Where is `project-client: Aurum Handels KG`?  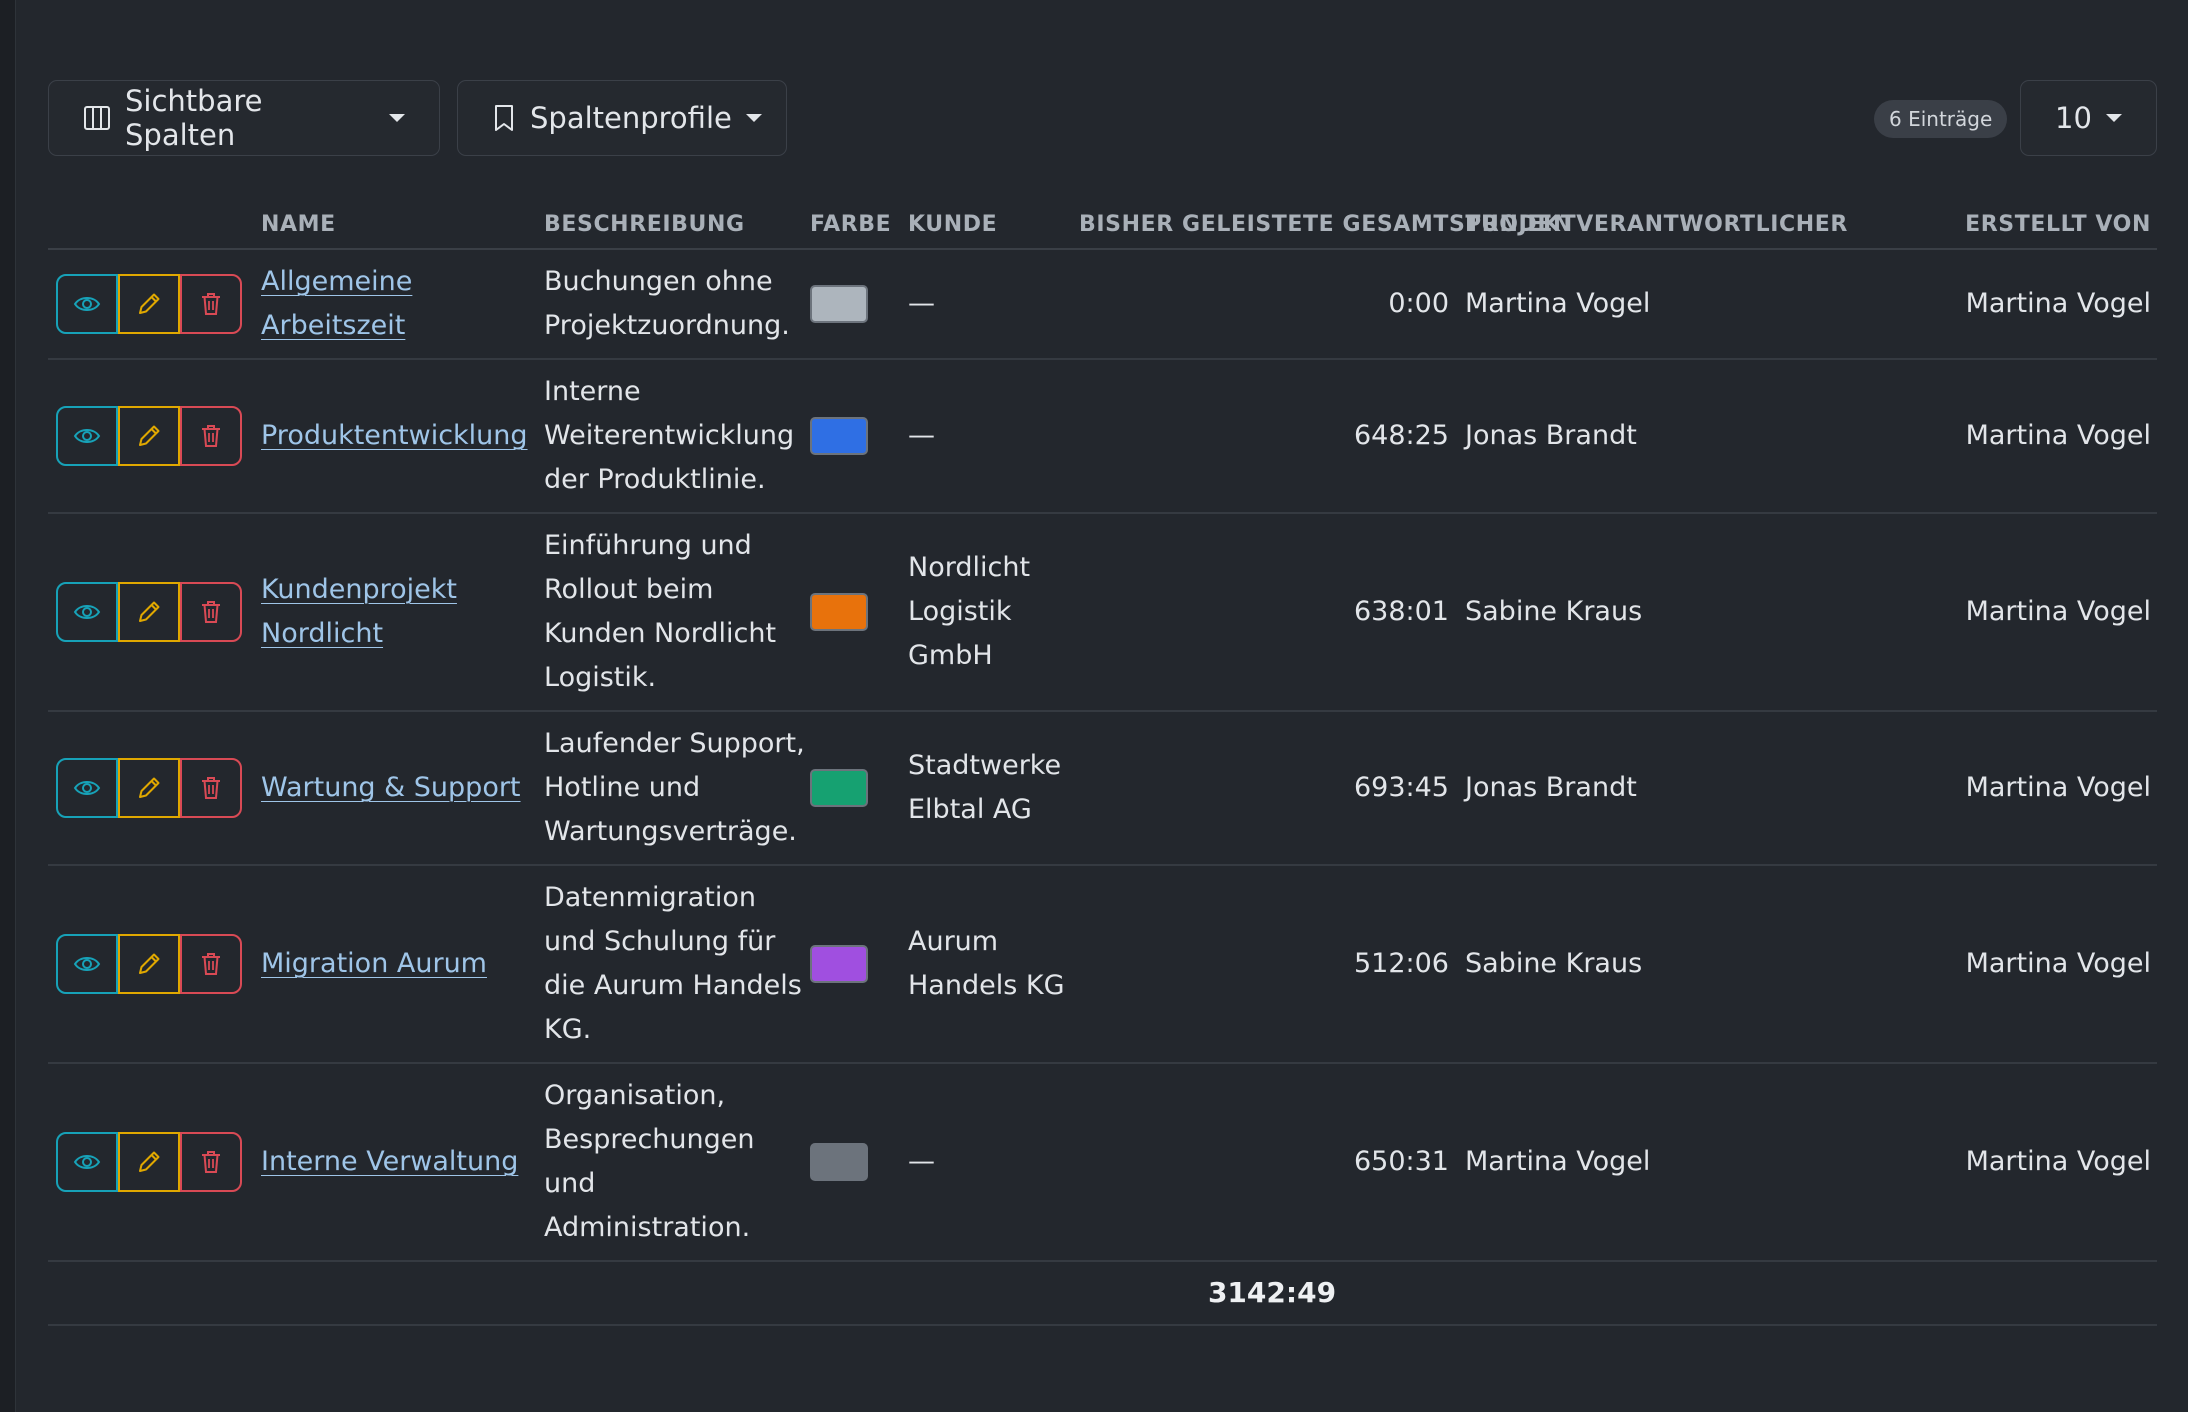
project-client: Aurum Handels KG is located at coordinates (993, 964).